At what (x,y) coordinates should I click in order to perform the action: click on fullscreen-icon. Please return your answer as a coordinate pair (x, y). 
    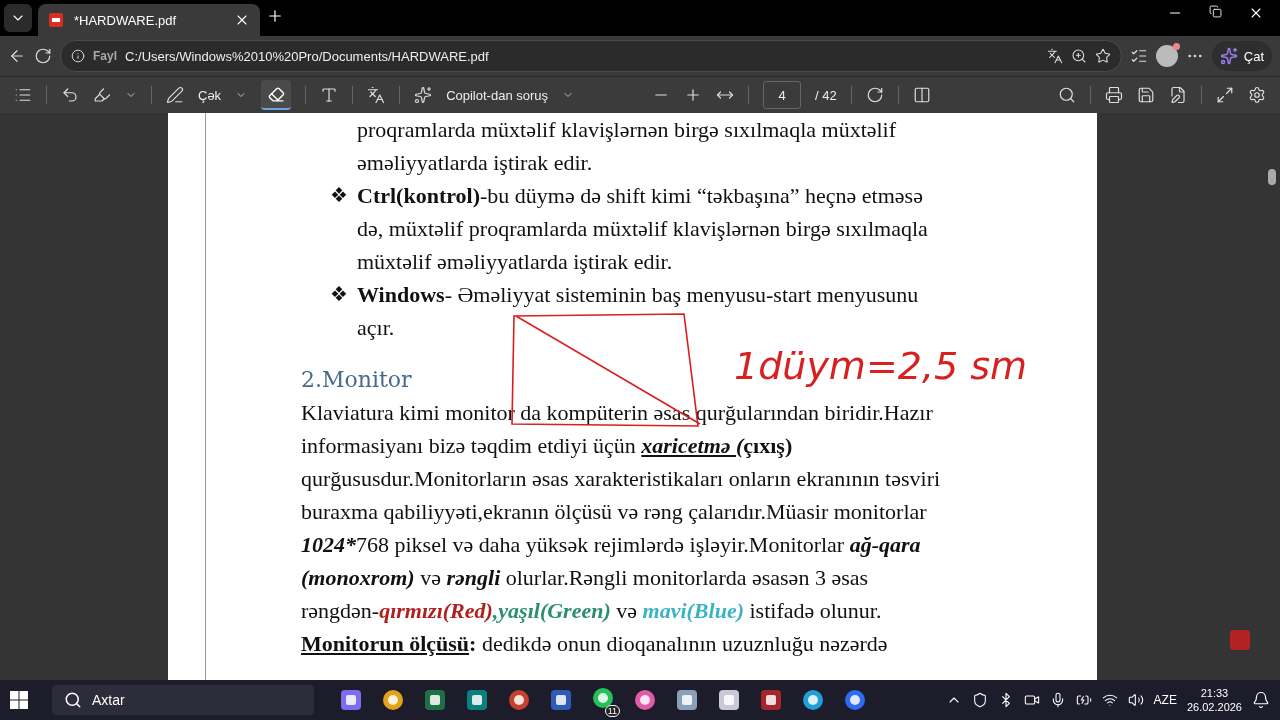
    Looking at the image, I should click on (1225, 95).